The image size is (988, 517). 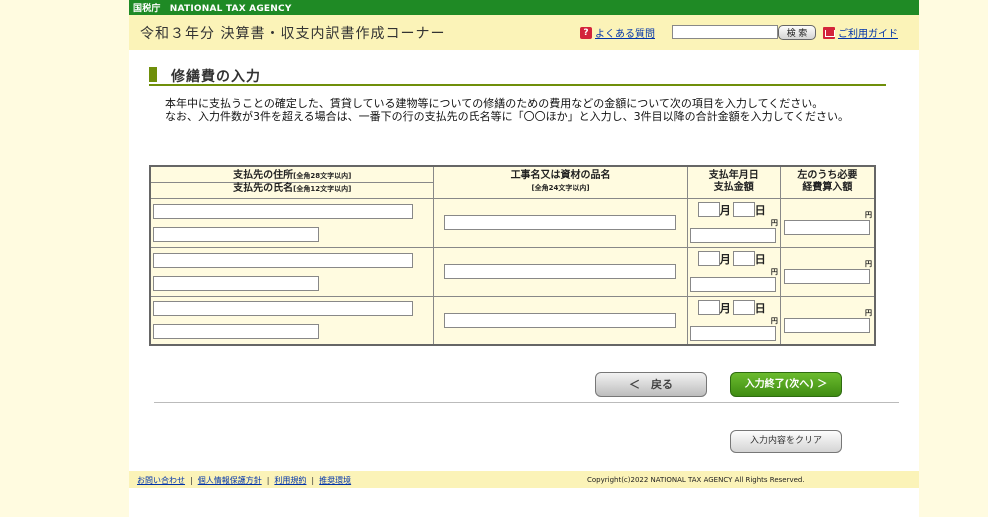 I want to click on header-work-item-label: 工事名又は資材の品名, so click(x=560, y=176).